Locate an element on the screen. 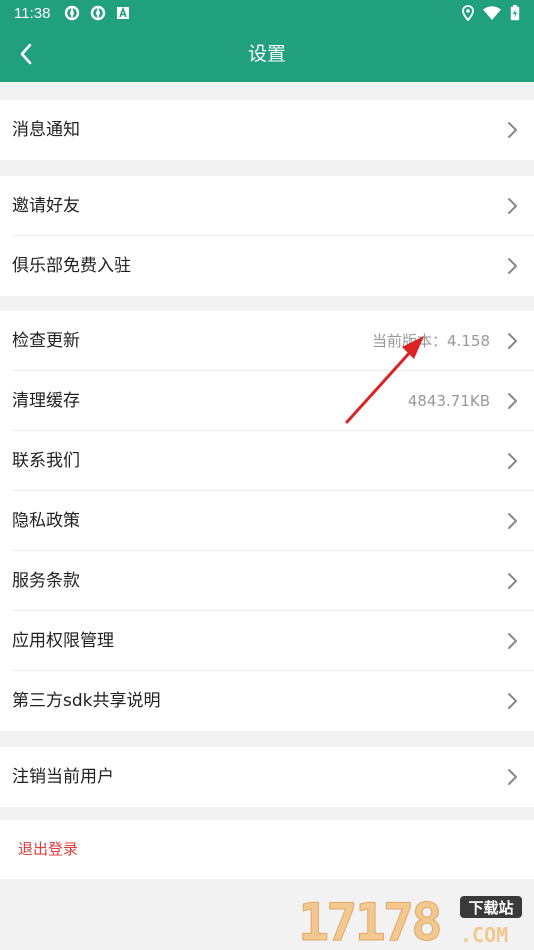 Image resolution: width=534 pixels, height=950 pixels. settings-row-notifications: 消息通知 is located at coordinates (267, 130).